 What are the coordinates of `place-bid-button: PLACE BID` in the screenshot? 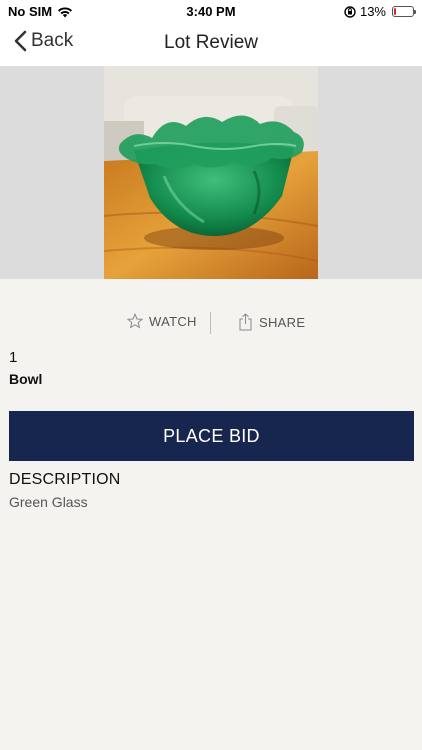 It's located at (211, 436).